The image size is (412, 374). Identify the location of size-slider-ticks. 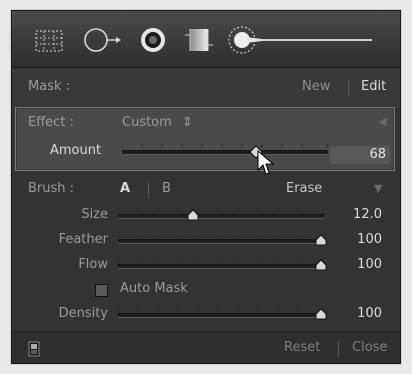
(221, 210).